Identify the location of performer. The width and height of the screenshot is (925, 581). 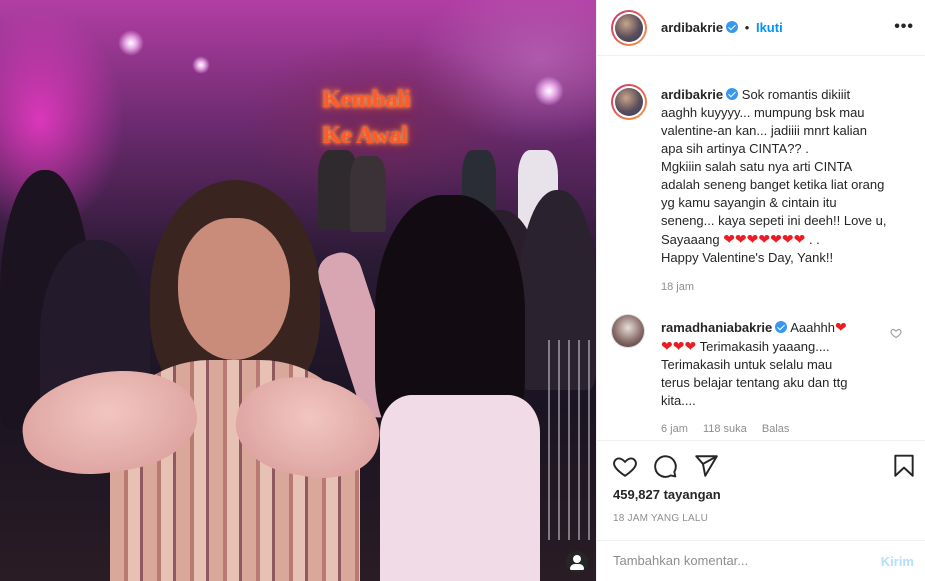
(368, 194).